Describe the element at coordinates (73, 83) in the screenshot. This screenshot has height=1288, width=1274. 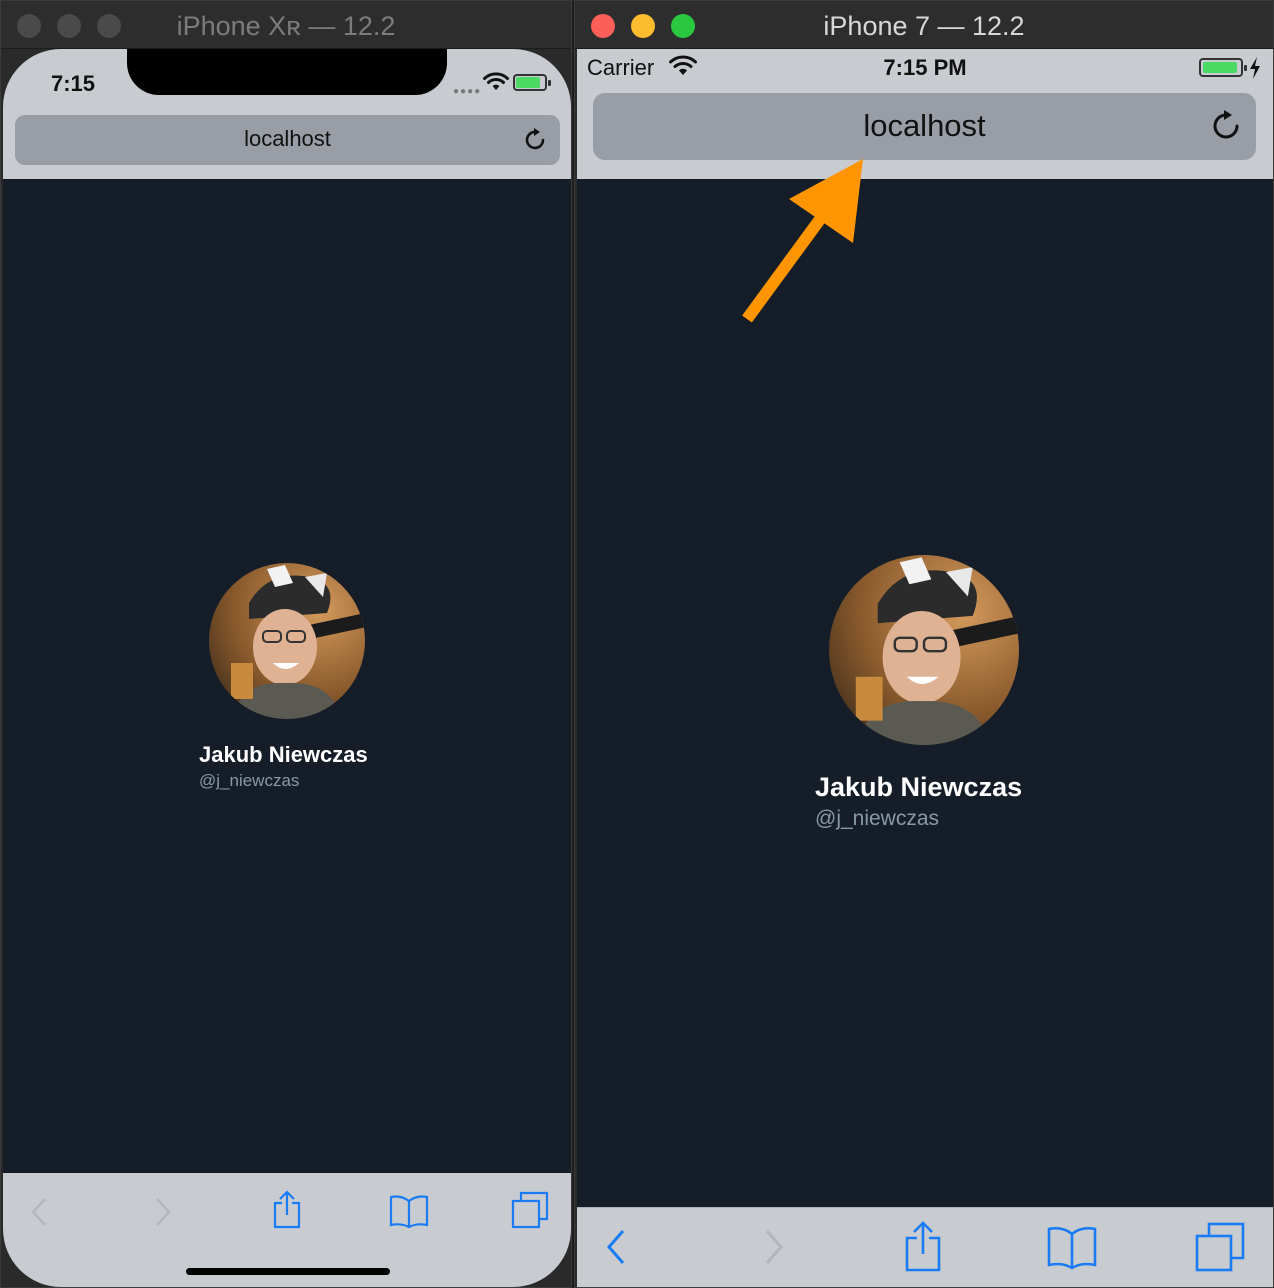
I see `status-time: 7:15` at that location.